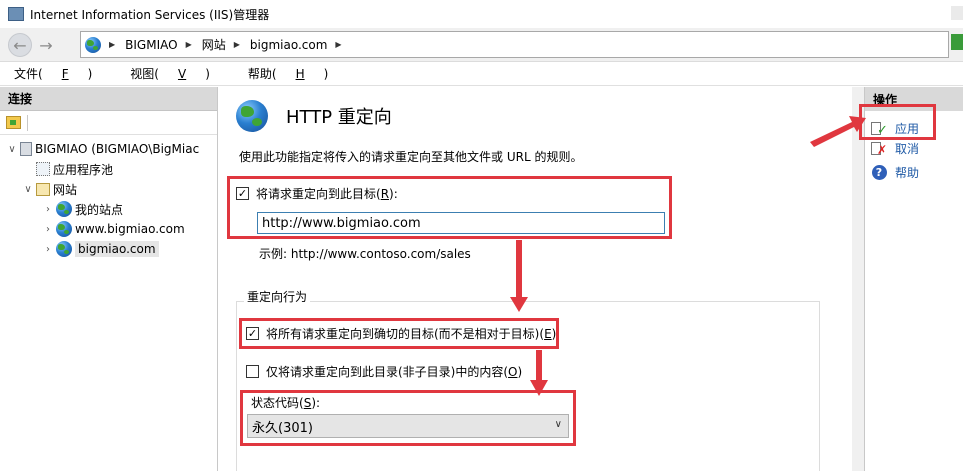 The height and width of the screenshot is (471, 963). I want to click on page-title: HTTP 重定向, so click(339, 117).